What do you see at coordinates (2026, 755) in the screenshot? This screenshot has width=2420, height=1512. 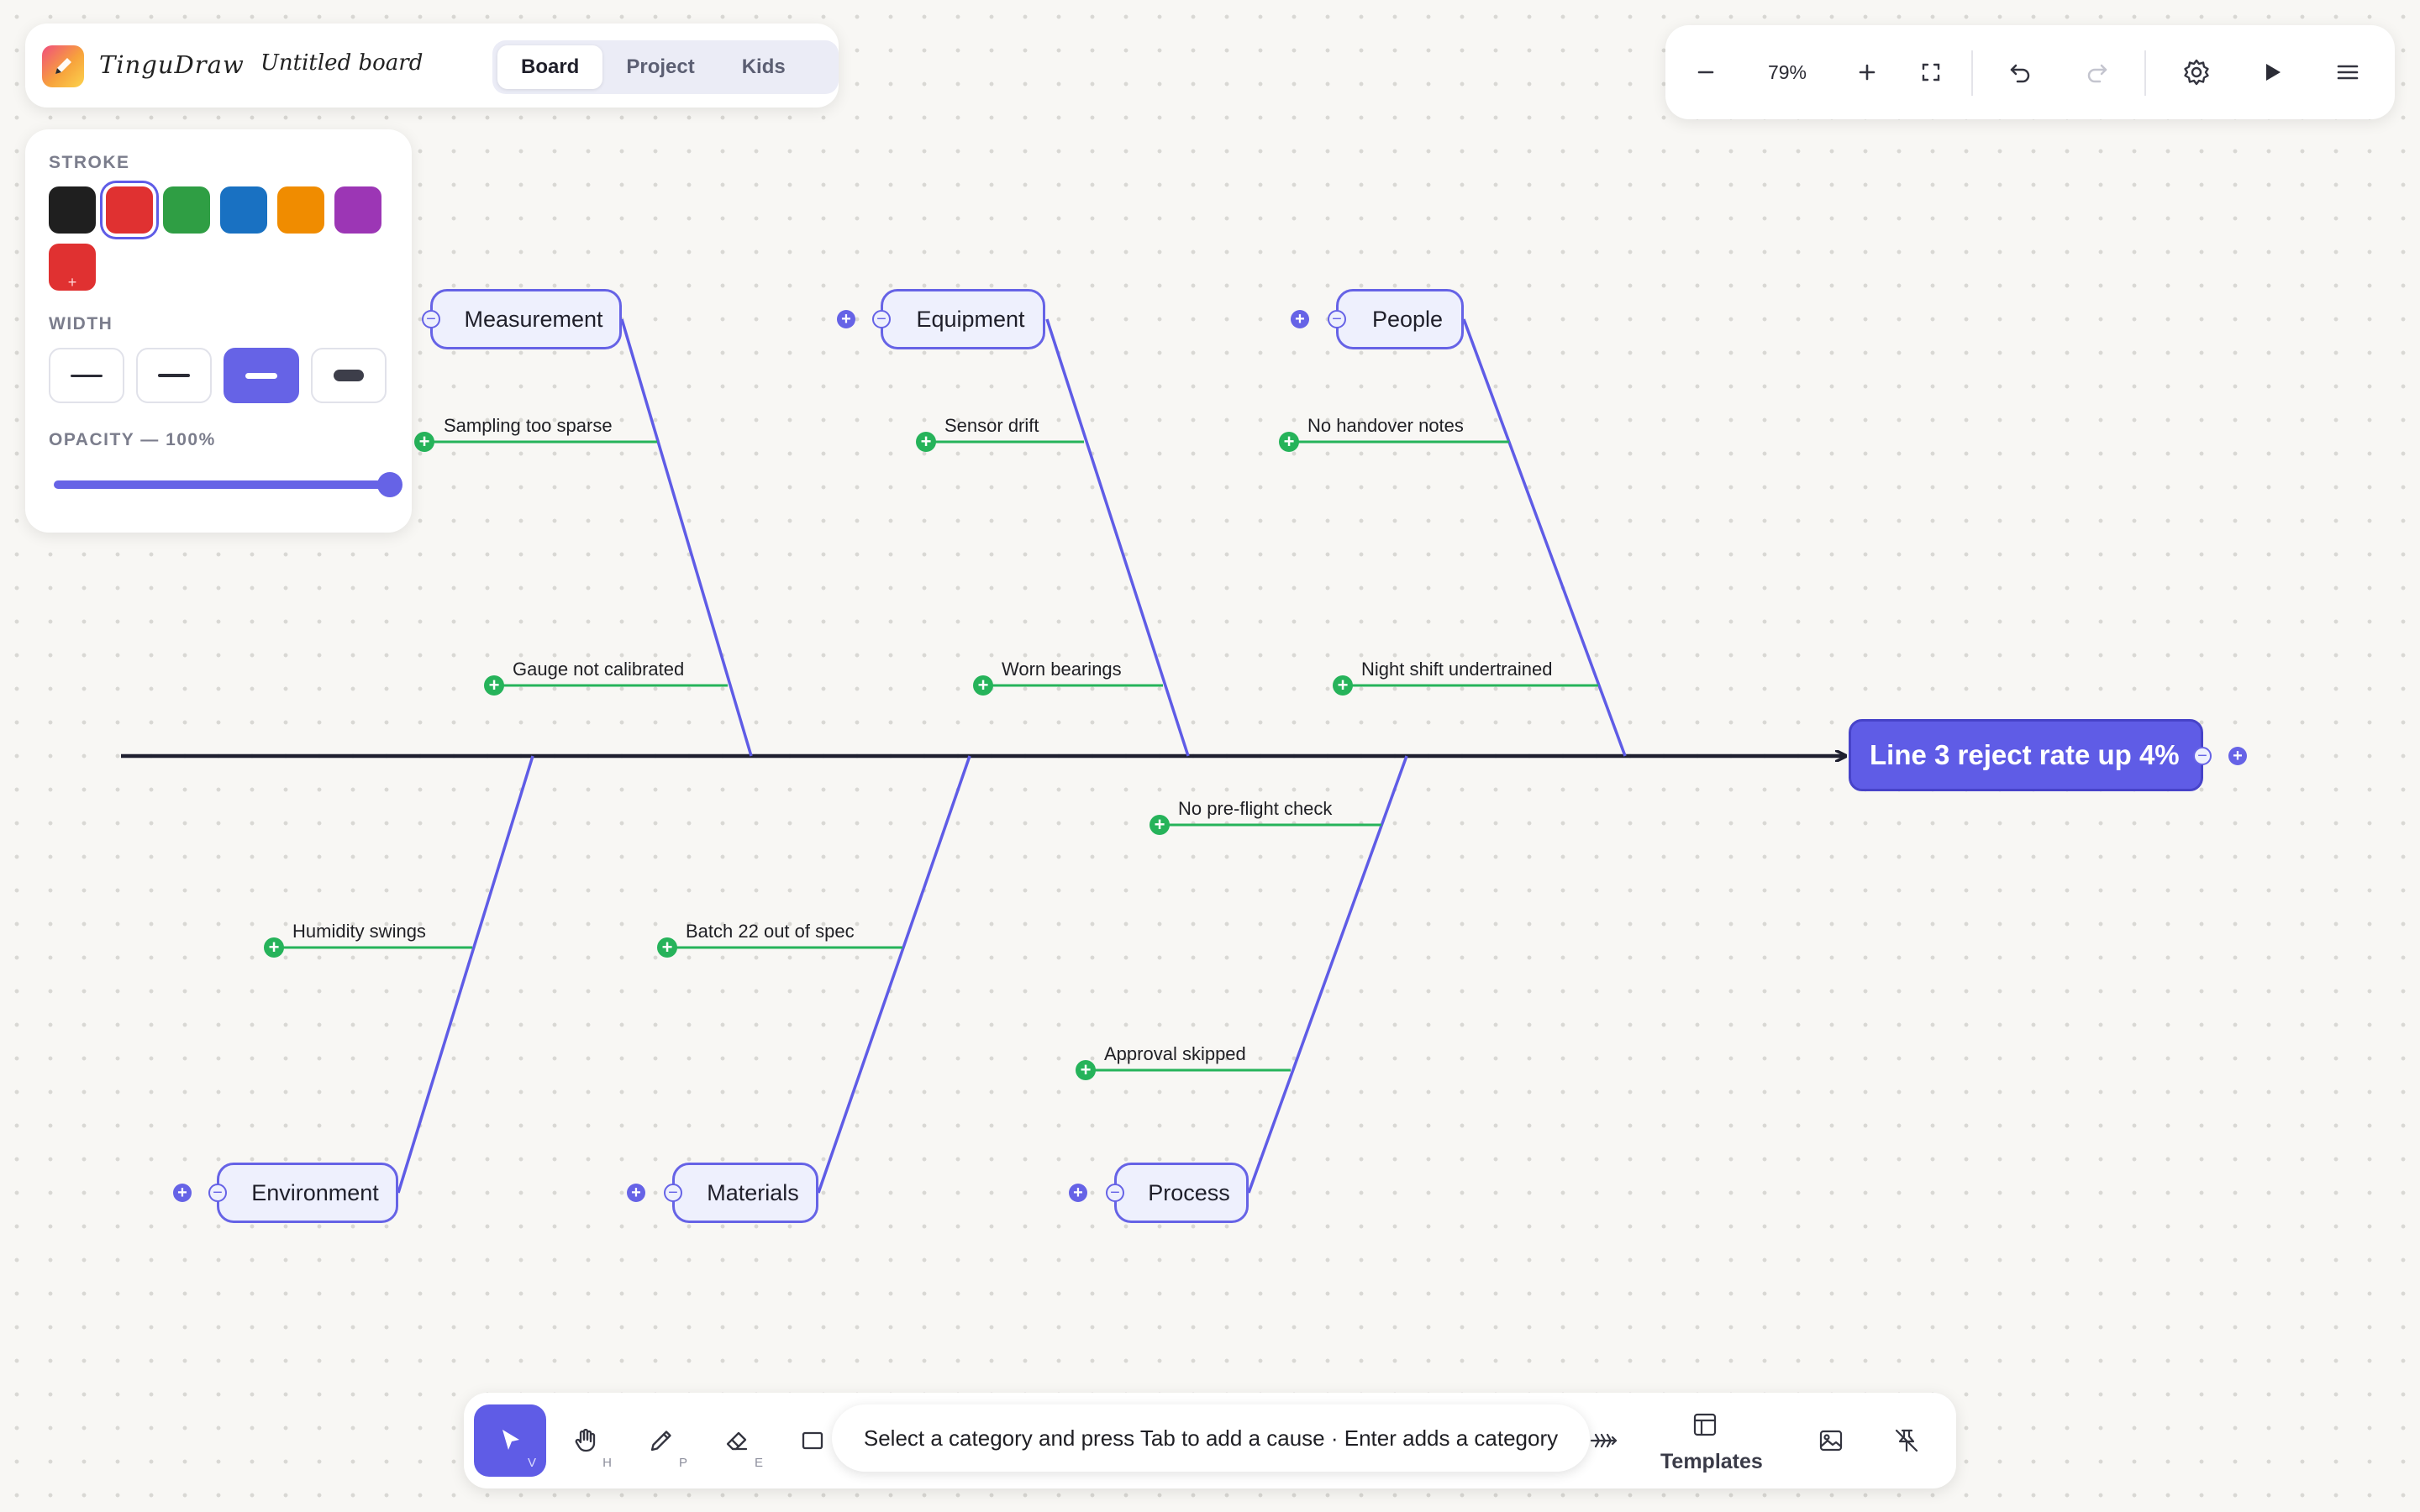 I see `effect-node: Line 3 reject rate up 4%` at bounding box center [2026, 755].